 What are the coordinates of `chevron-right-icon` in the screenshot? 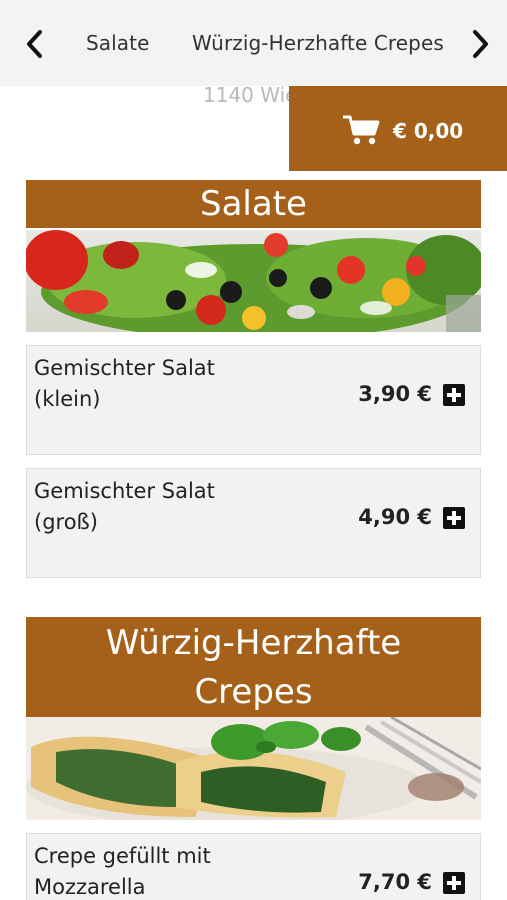 It's located at (480, 44).